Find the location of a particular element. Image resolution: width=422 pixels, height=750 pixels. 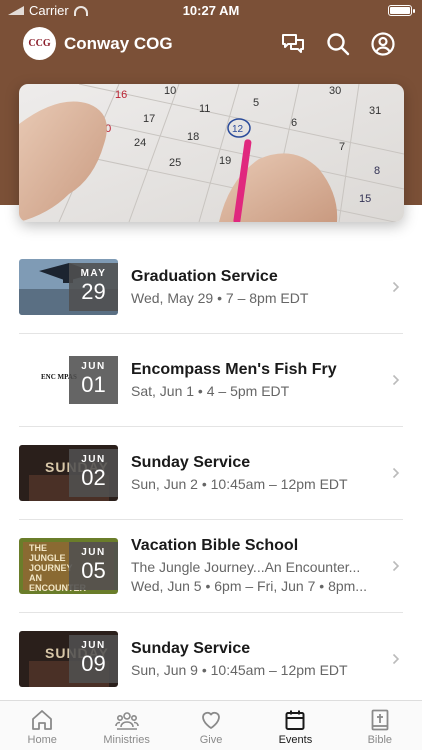

date-badge: JUN 02 is located at coordinates (93, 472).